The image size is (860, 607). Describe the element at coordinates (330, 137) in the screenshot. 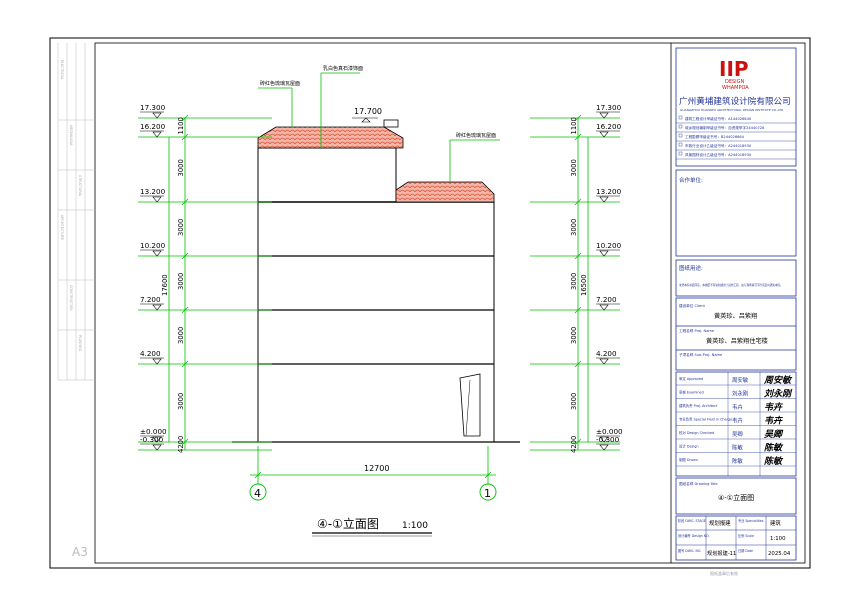

I see `main-roof` at that location.